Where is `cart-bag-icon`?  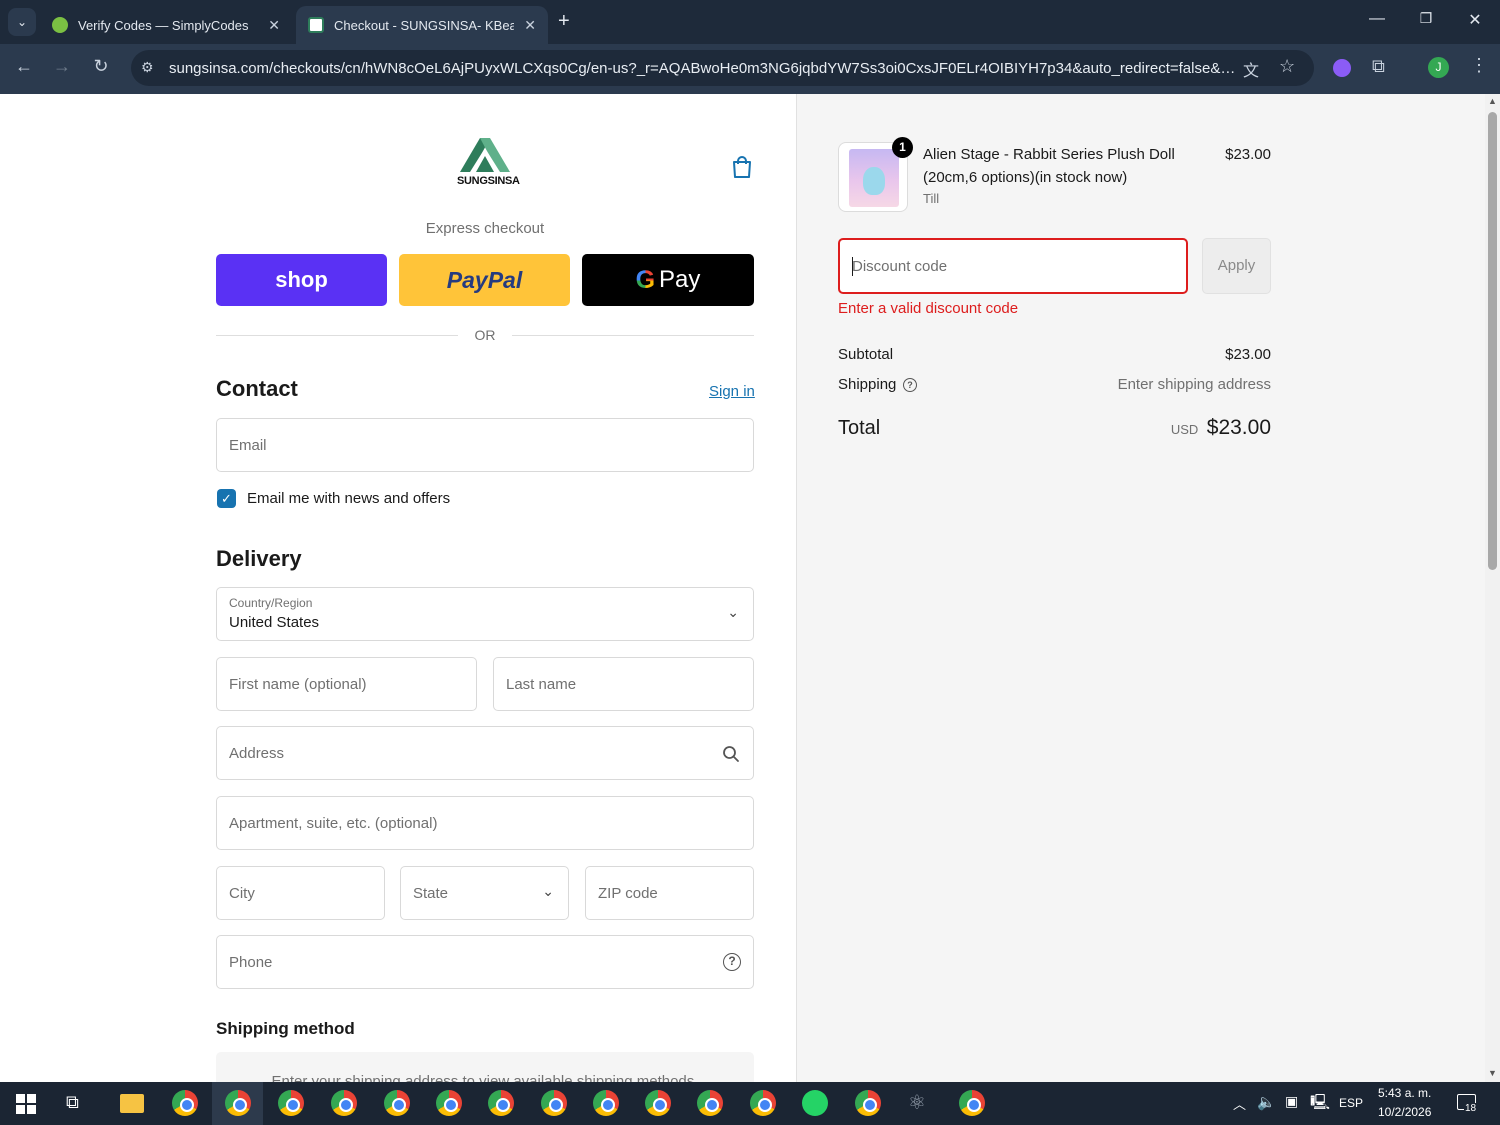 cart-bag-icon is located at coordinates (742, 167).